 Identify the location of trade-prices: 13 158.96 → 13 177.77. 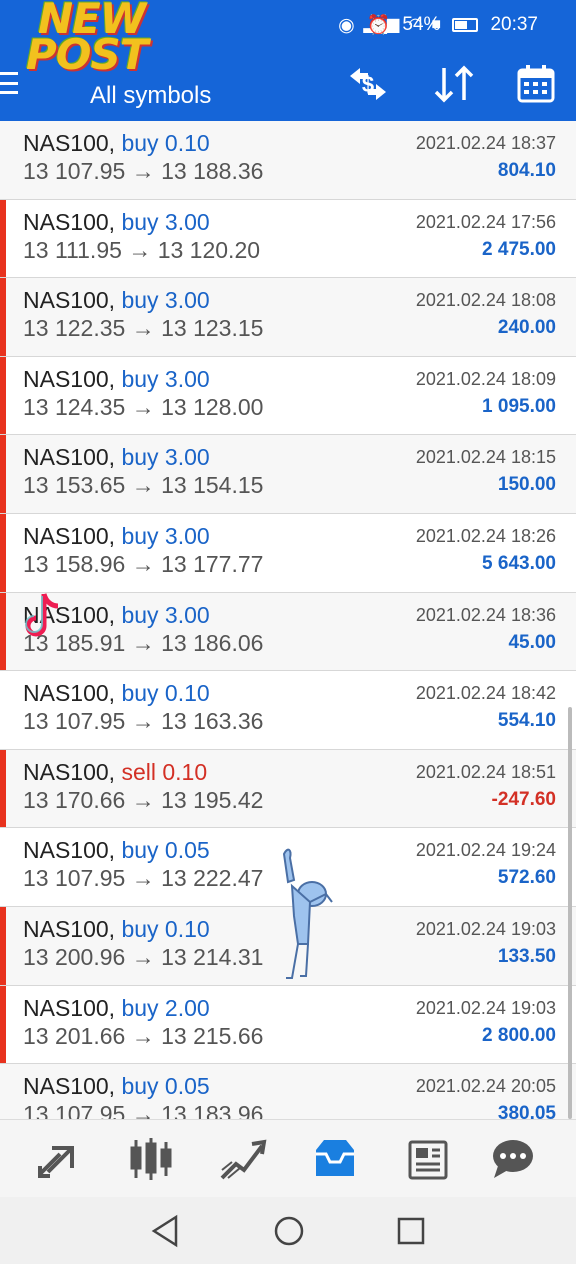
(143, 564).